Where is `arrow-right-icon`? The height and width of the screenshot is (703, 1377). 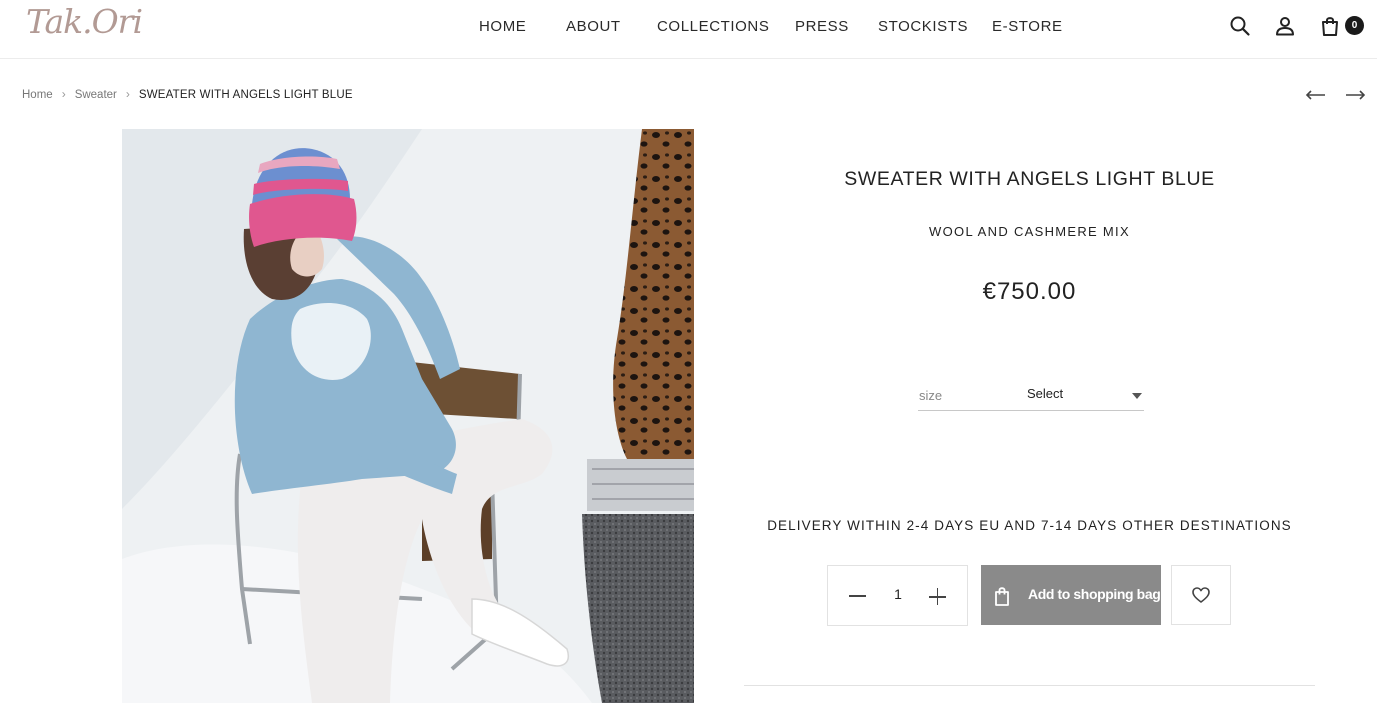
arrow-right-icon is located at coordinates (1355, 95).